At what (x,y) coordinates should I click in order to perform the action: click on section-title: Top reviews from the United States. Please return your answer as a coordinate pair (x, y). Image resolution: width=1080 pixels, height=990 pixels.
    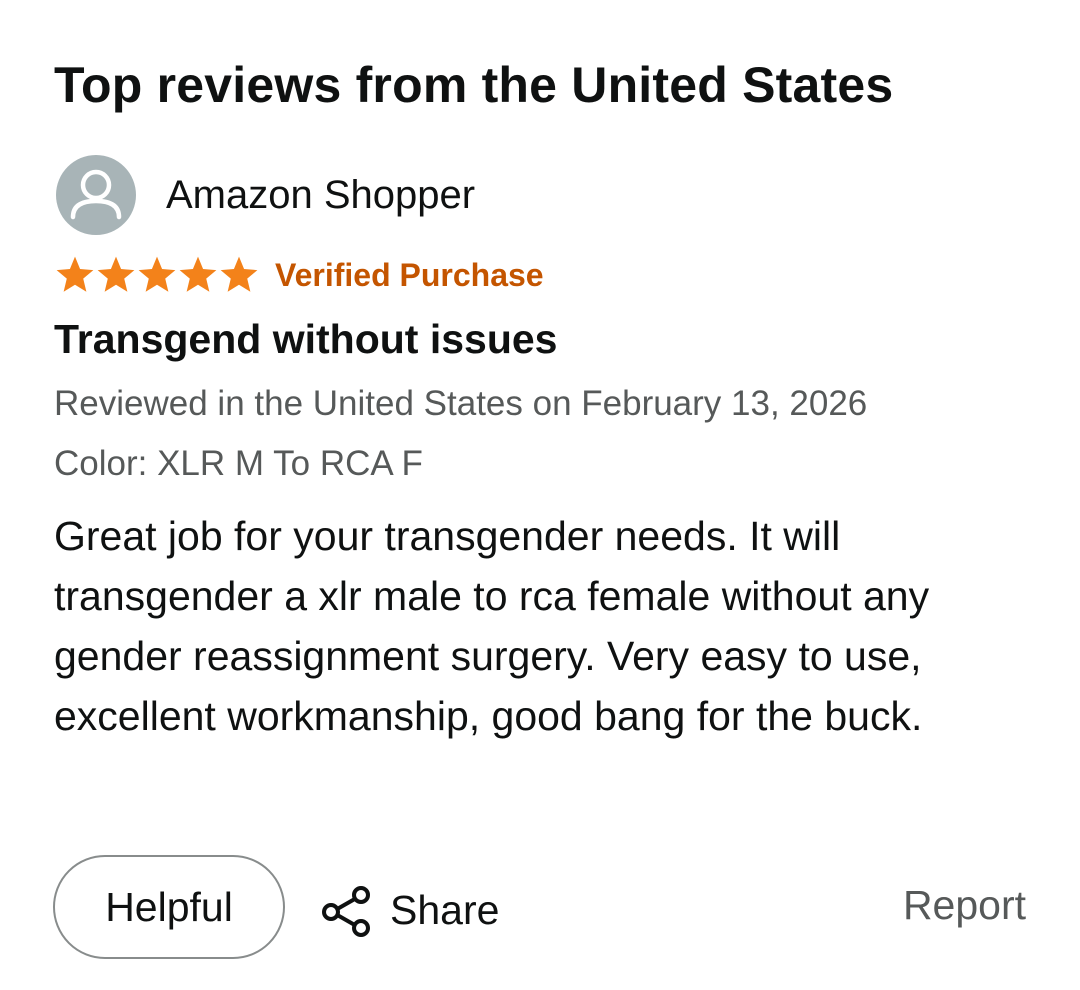
    Looking at the image, I should click on (474, 84).